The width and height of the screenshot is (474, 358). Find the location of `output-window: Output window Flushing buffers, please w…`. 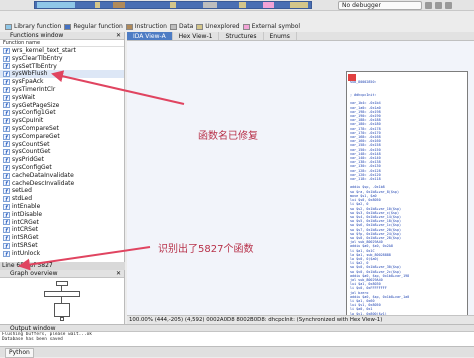

output-window: Output window Flushing buffers, please w… is located at coordinates (237, 335).